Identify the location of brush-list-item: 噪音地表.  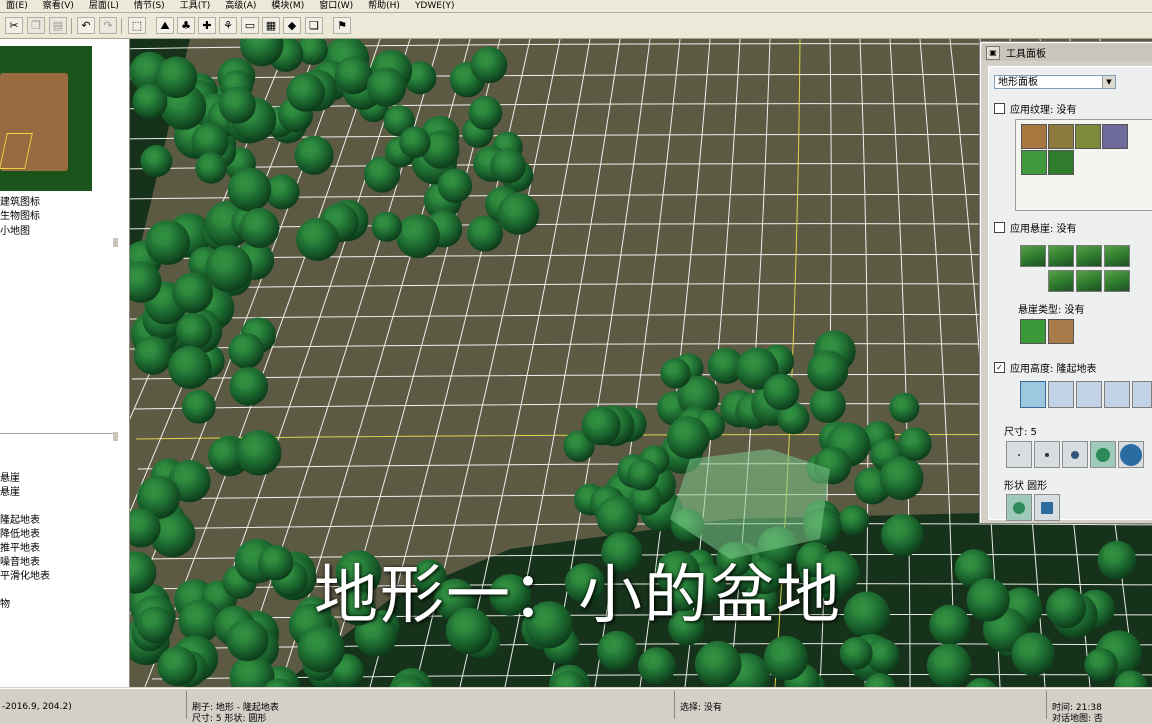
(20, 560).